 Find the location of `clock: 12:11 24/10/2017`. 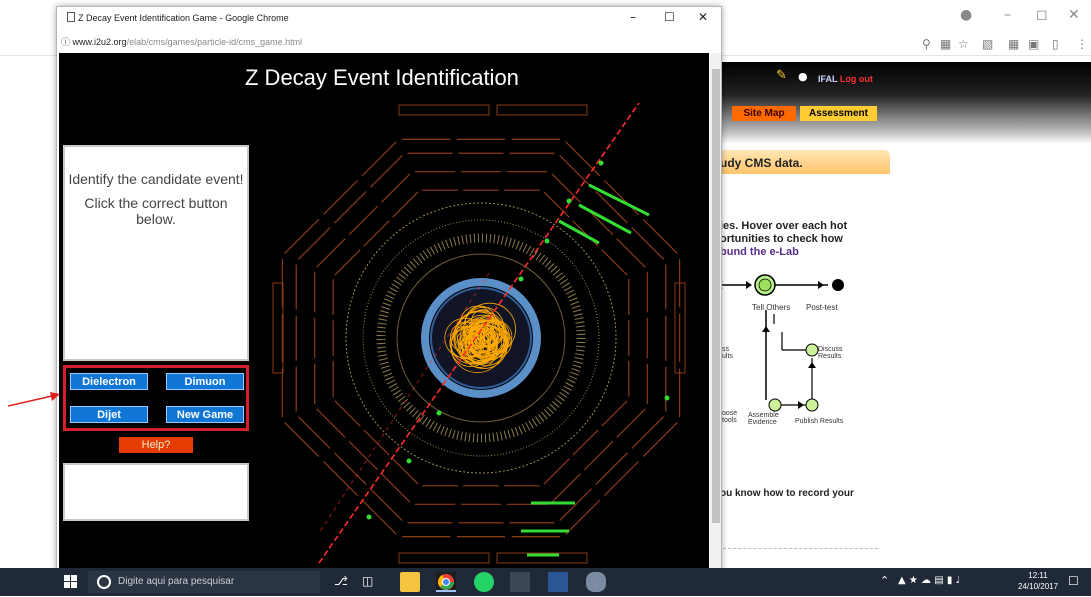

clock: 12:11 24/10/2017 is located at coordinates (1038, 581).